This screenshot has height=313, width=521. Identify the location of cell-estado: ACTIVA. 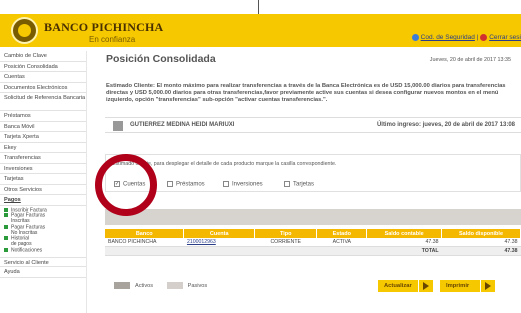
(341, 242).